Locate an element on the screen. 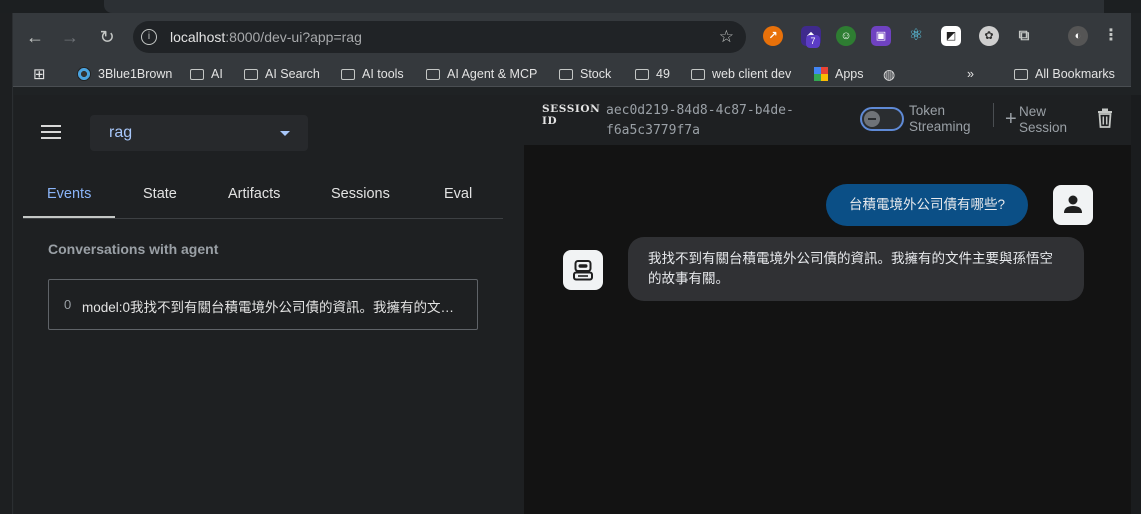 The height and width of the screenshot is (514, 1141). reload-icon: ↻ is located at coordinates (107, 37).